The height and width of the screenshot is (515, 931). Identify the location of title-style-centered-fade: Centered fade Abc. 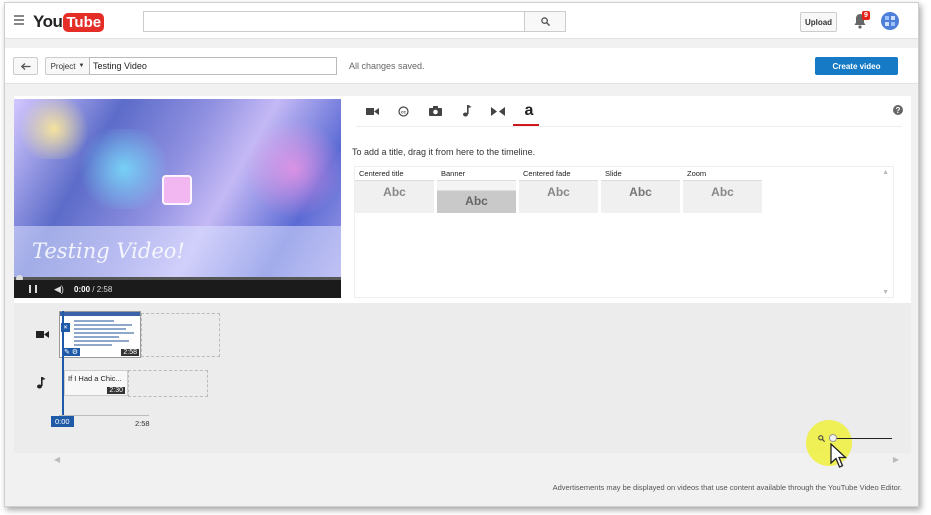
(558, 191).